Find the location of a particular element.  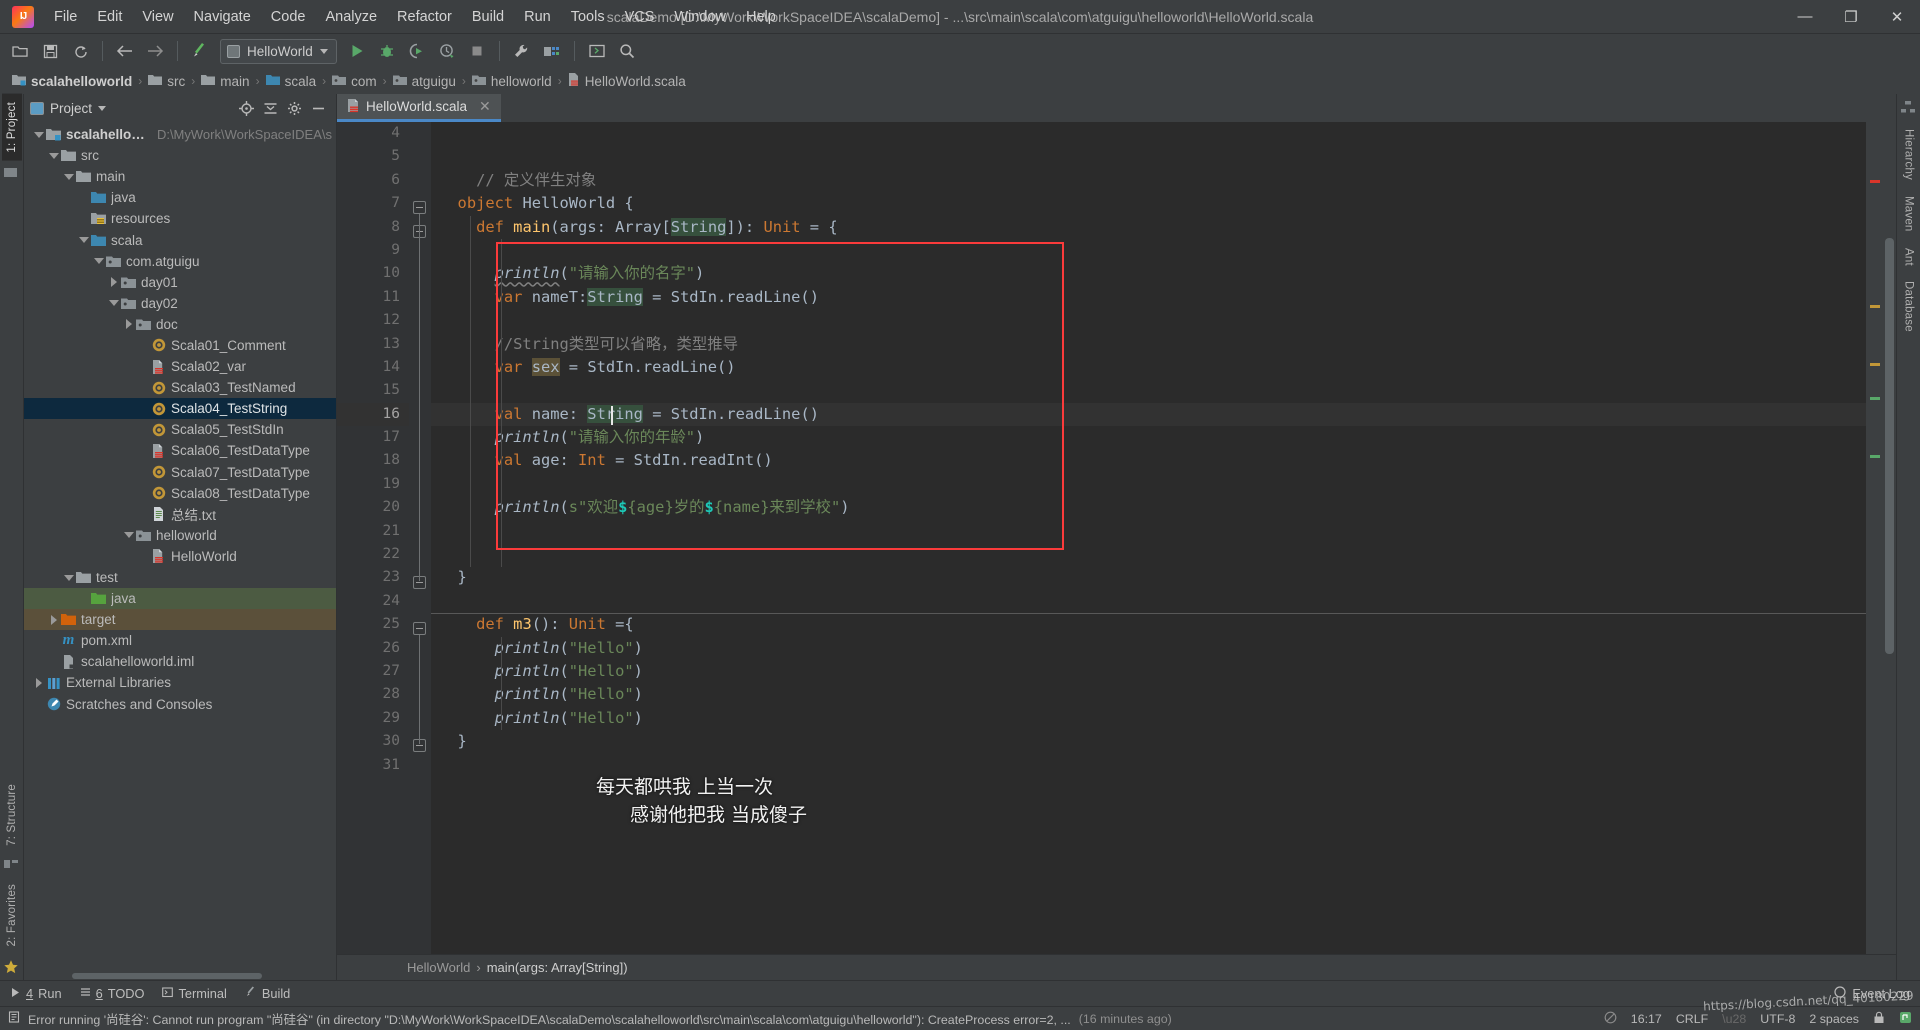

breadcrumb-class: HelloWorld is located at coordinates (438, 967).